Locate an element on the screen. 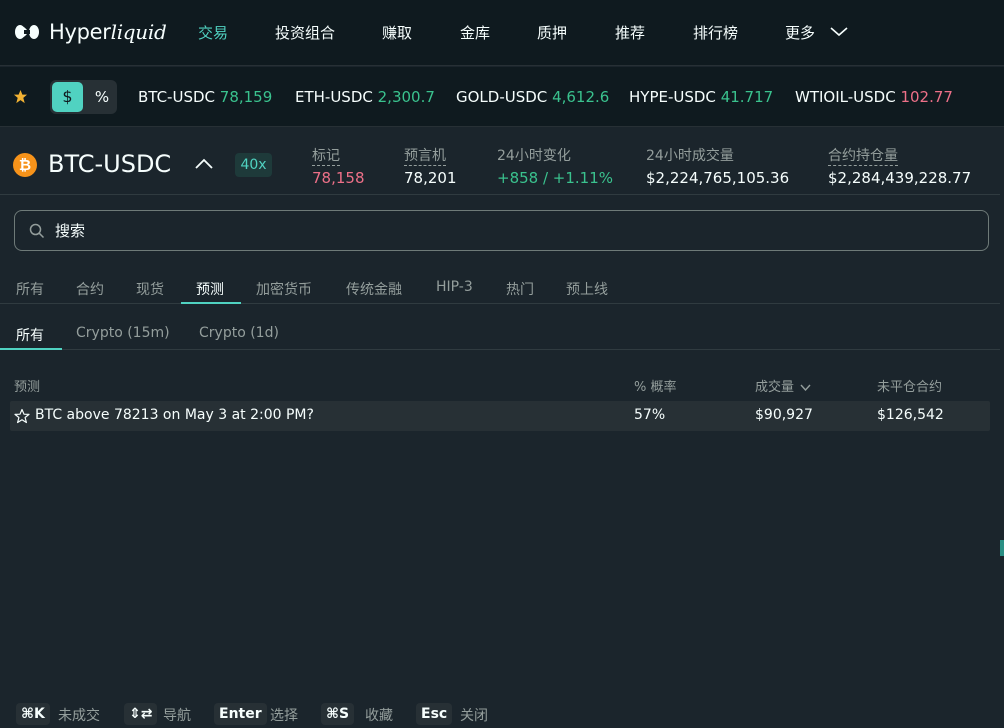 This screenshot has height=728, width=1004. stat-value-24h-change: +858 / +1.11% is located at coordinates (555, 178).